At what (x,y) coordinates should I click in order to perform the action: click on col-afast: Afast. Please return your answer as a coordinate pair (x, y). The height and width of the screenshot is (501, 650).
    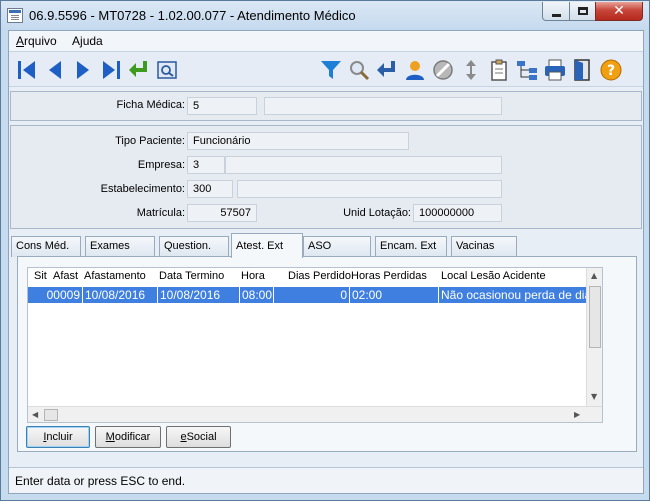
    Looking at the image, I should click on (65, 276).